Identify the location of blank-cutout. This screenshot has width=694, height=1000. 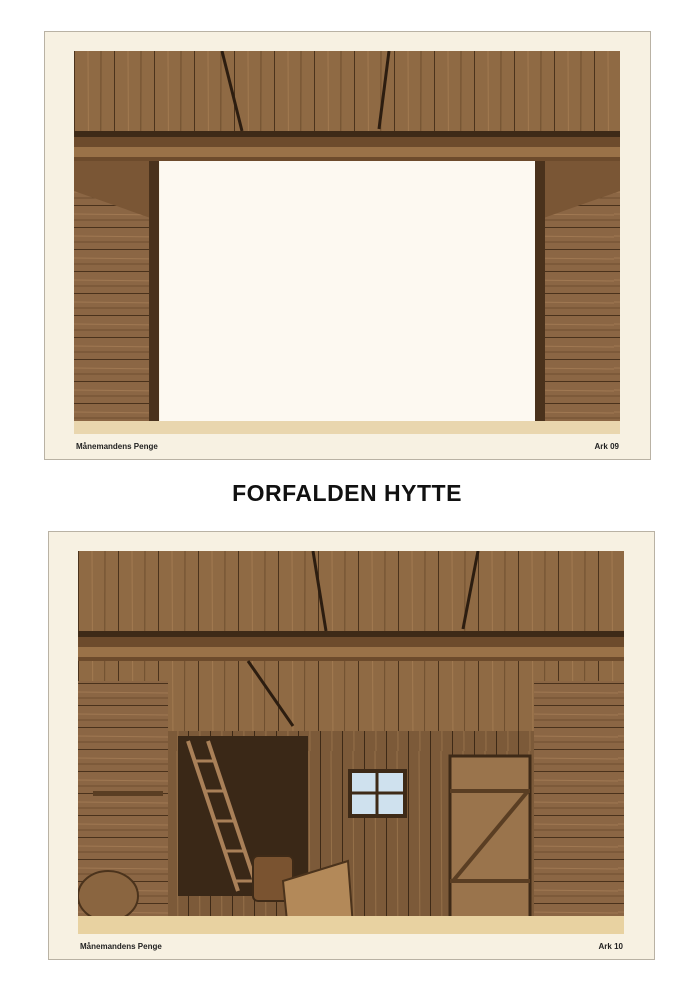
(347, 291).